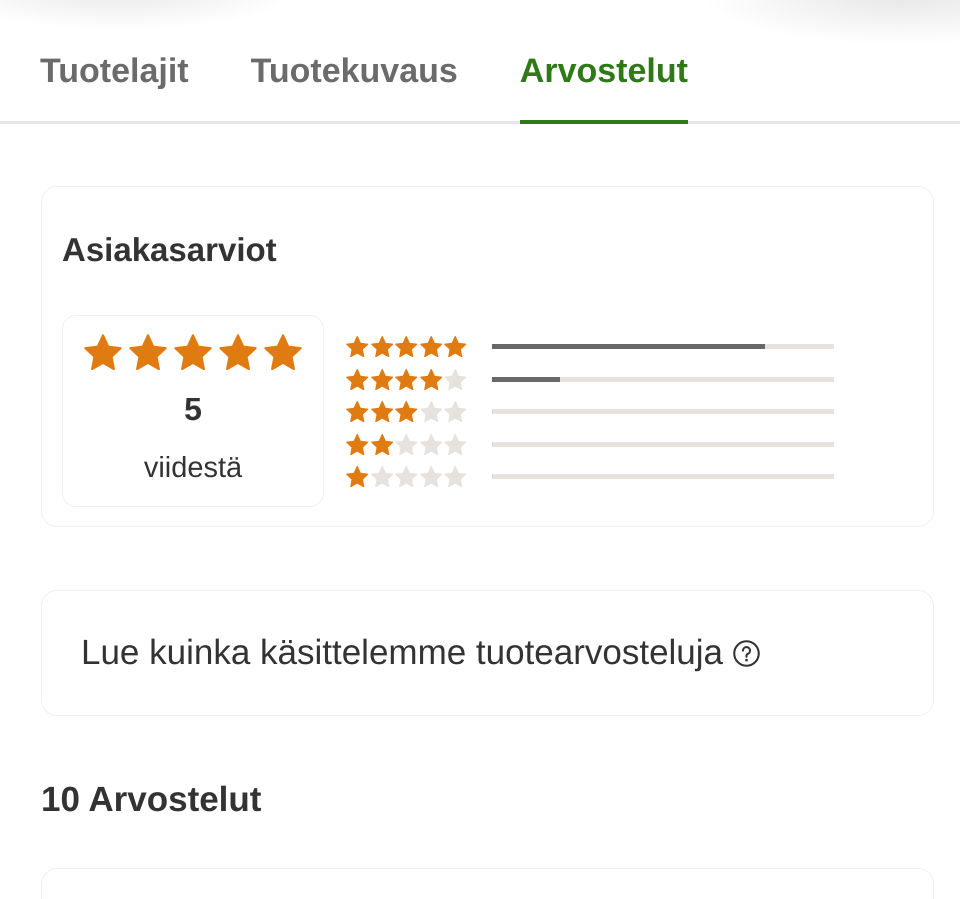  I want to click on help-icon, so click(746, 653).